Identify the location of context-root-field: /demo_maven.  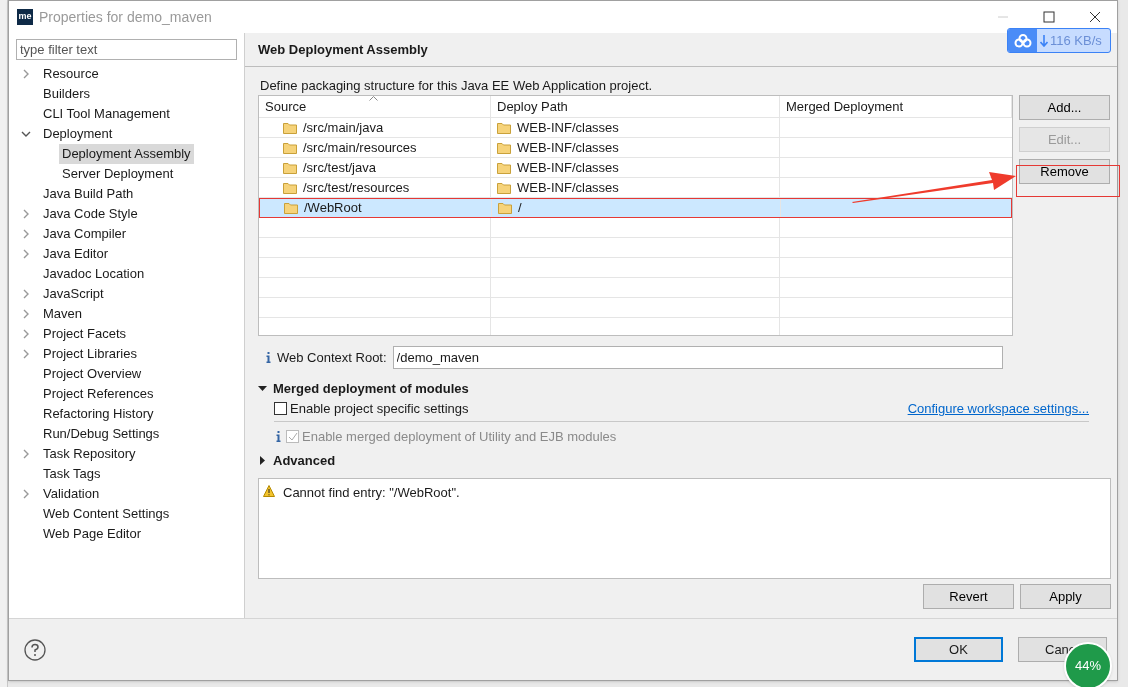
(697, 357).